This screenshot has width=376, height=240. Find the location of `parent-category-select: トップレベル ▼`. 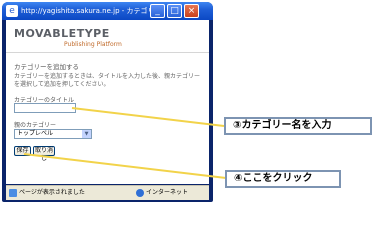

parent-category-select: トップレベル ▼ is located at coordinates (53, 134).